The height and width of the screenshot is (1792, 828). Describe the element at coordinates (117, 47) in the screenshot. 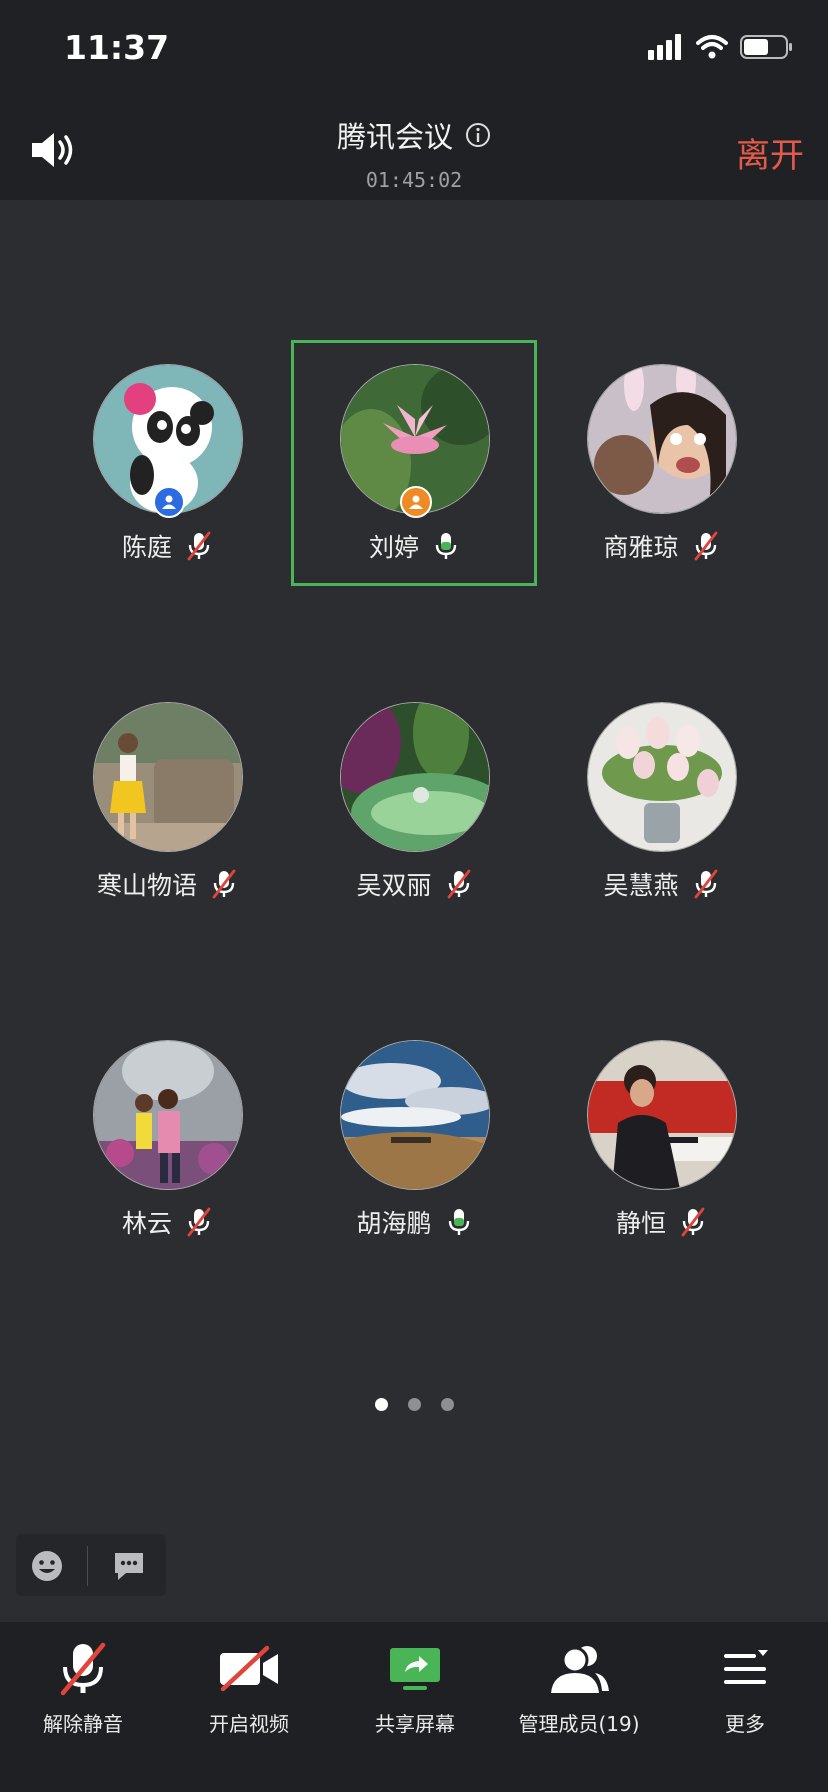

I see `status-time: 11:37` at that location.